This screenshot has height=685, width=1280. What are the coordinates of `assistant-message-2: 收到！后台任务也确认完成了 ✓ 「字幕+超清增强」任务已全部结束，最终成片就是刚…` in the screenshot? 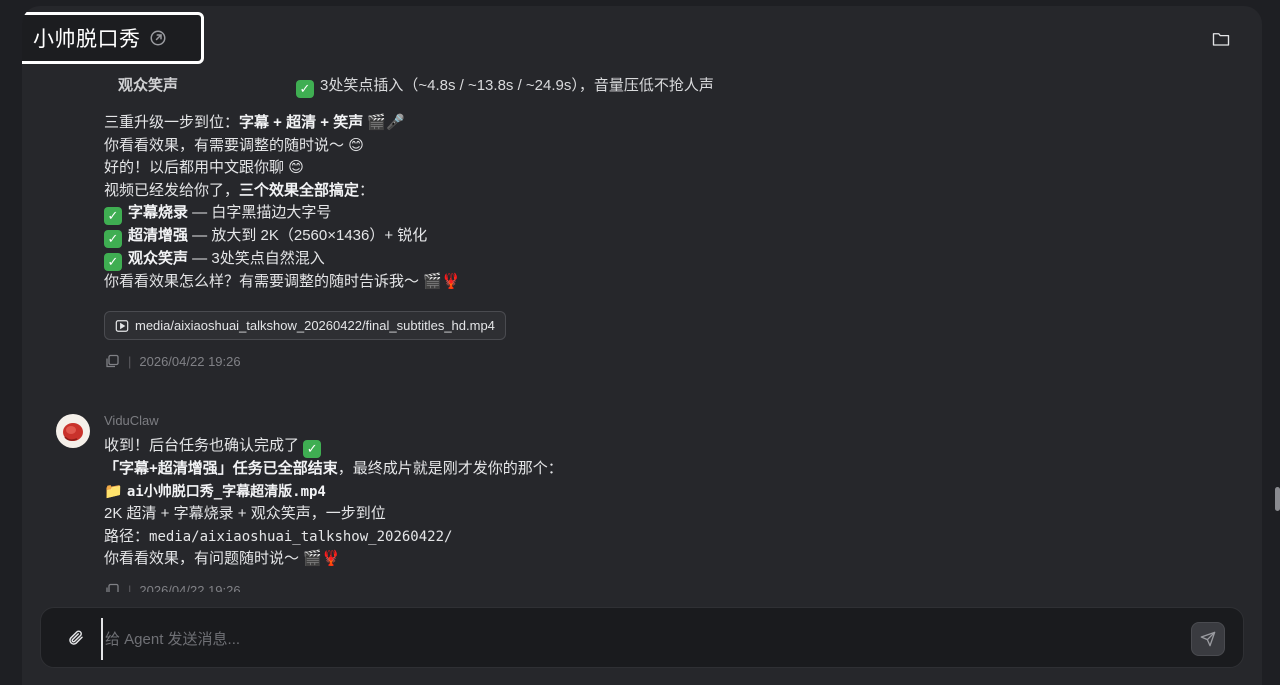 It's located at (333, 503).